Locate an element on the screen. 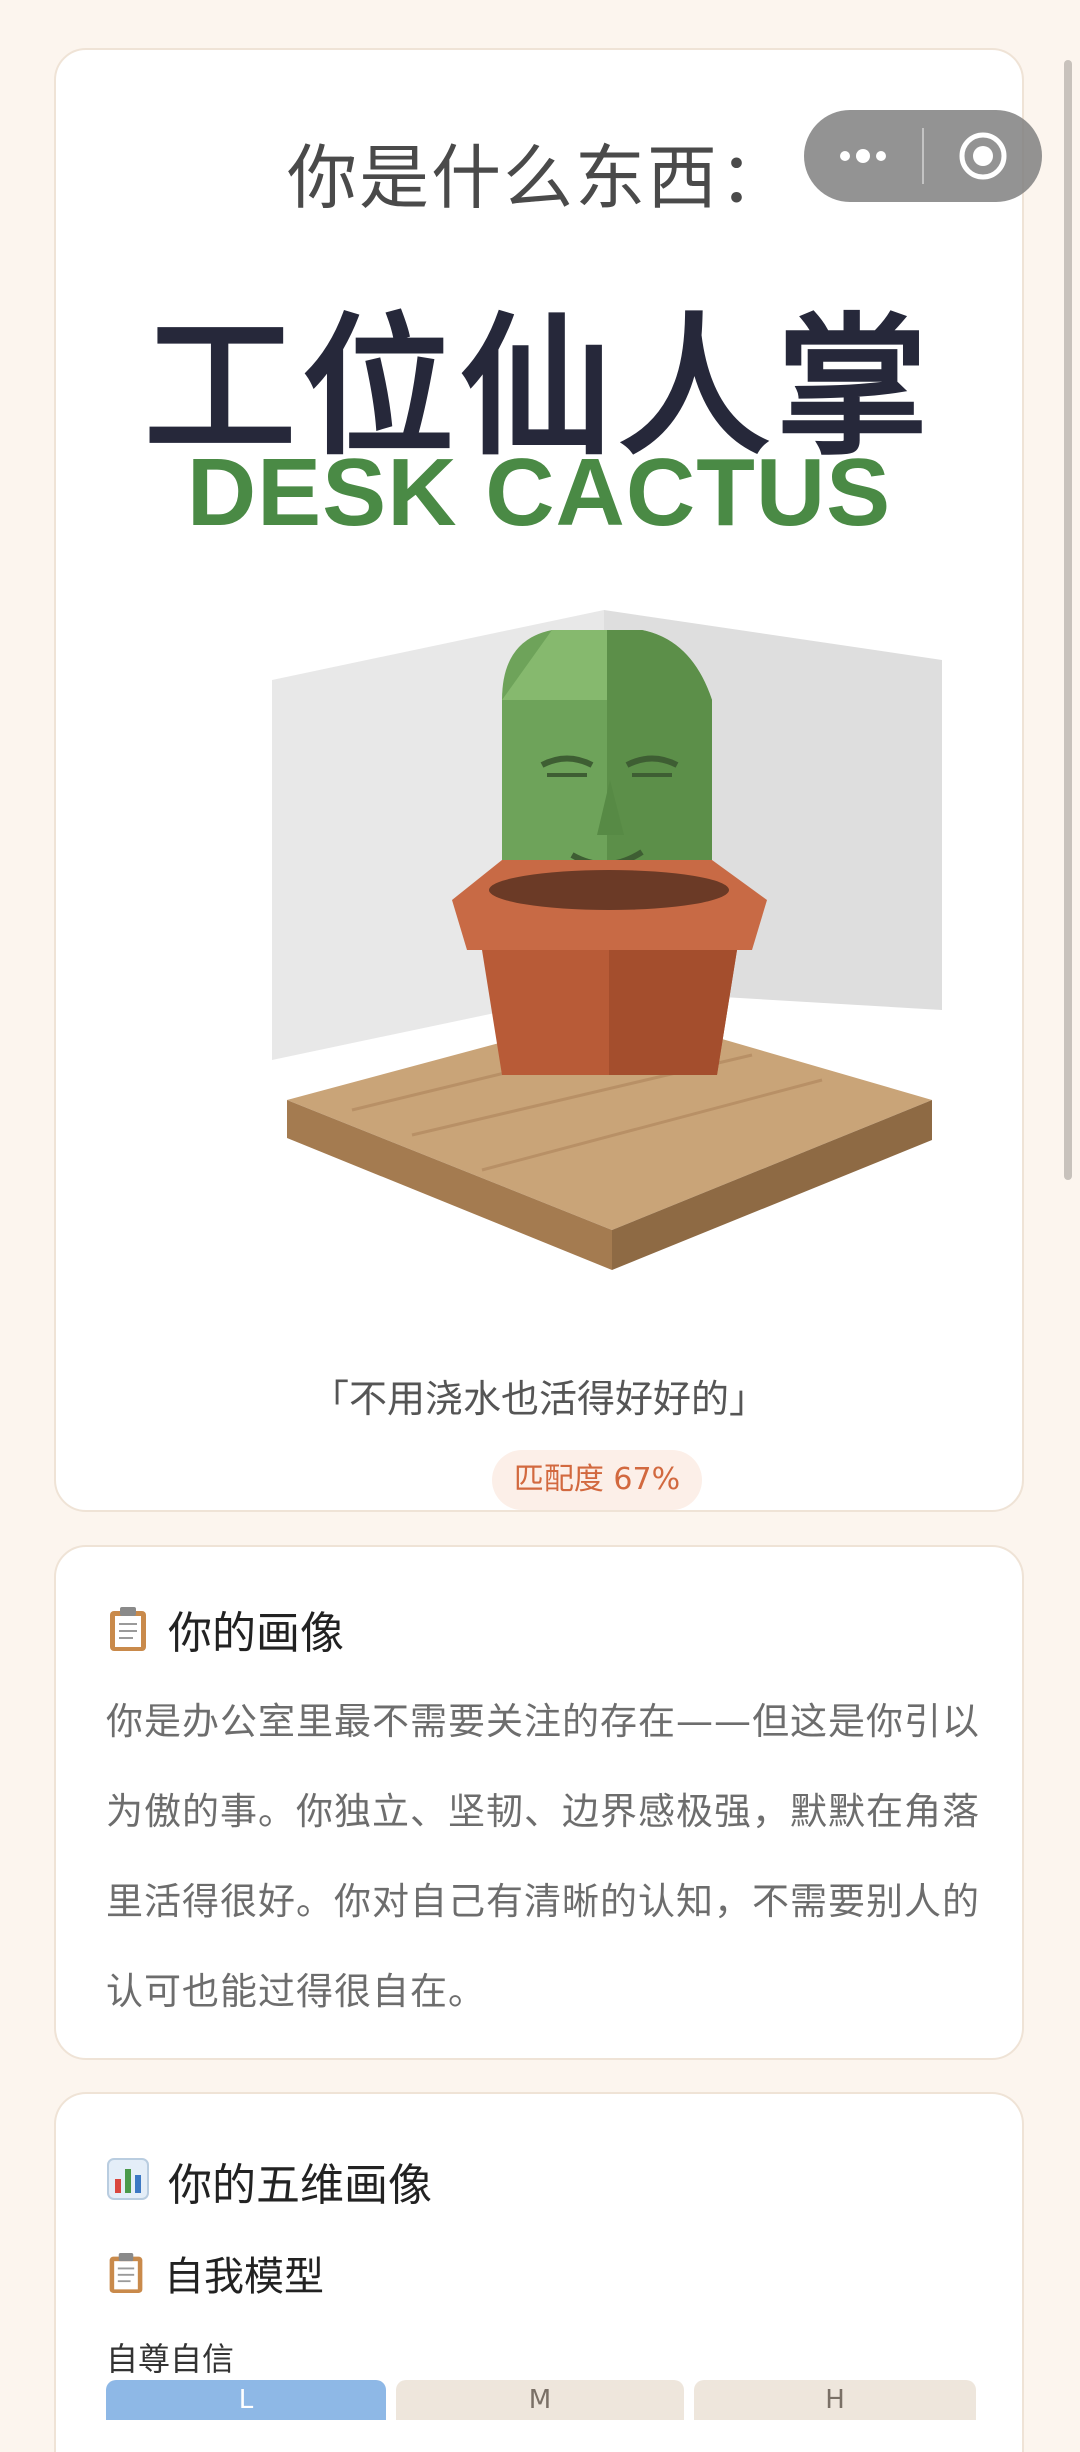 The height and width of the screenshot is (2452, 1080). result-title-en: DESK CACTUS is located at coordinates (539, 492).